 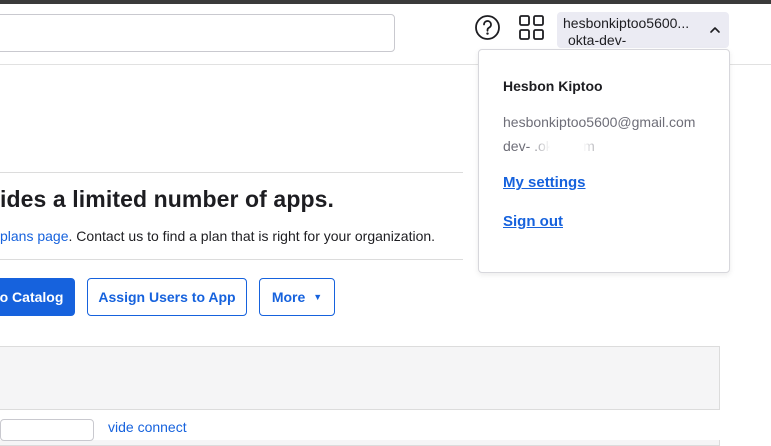 What do you see at coordinates (197, 33) in the screenshot?
I see `search-input` at bounding box center [197, 33].